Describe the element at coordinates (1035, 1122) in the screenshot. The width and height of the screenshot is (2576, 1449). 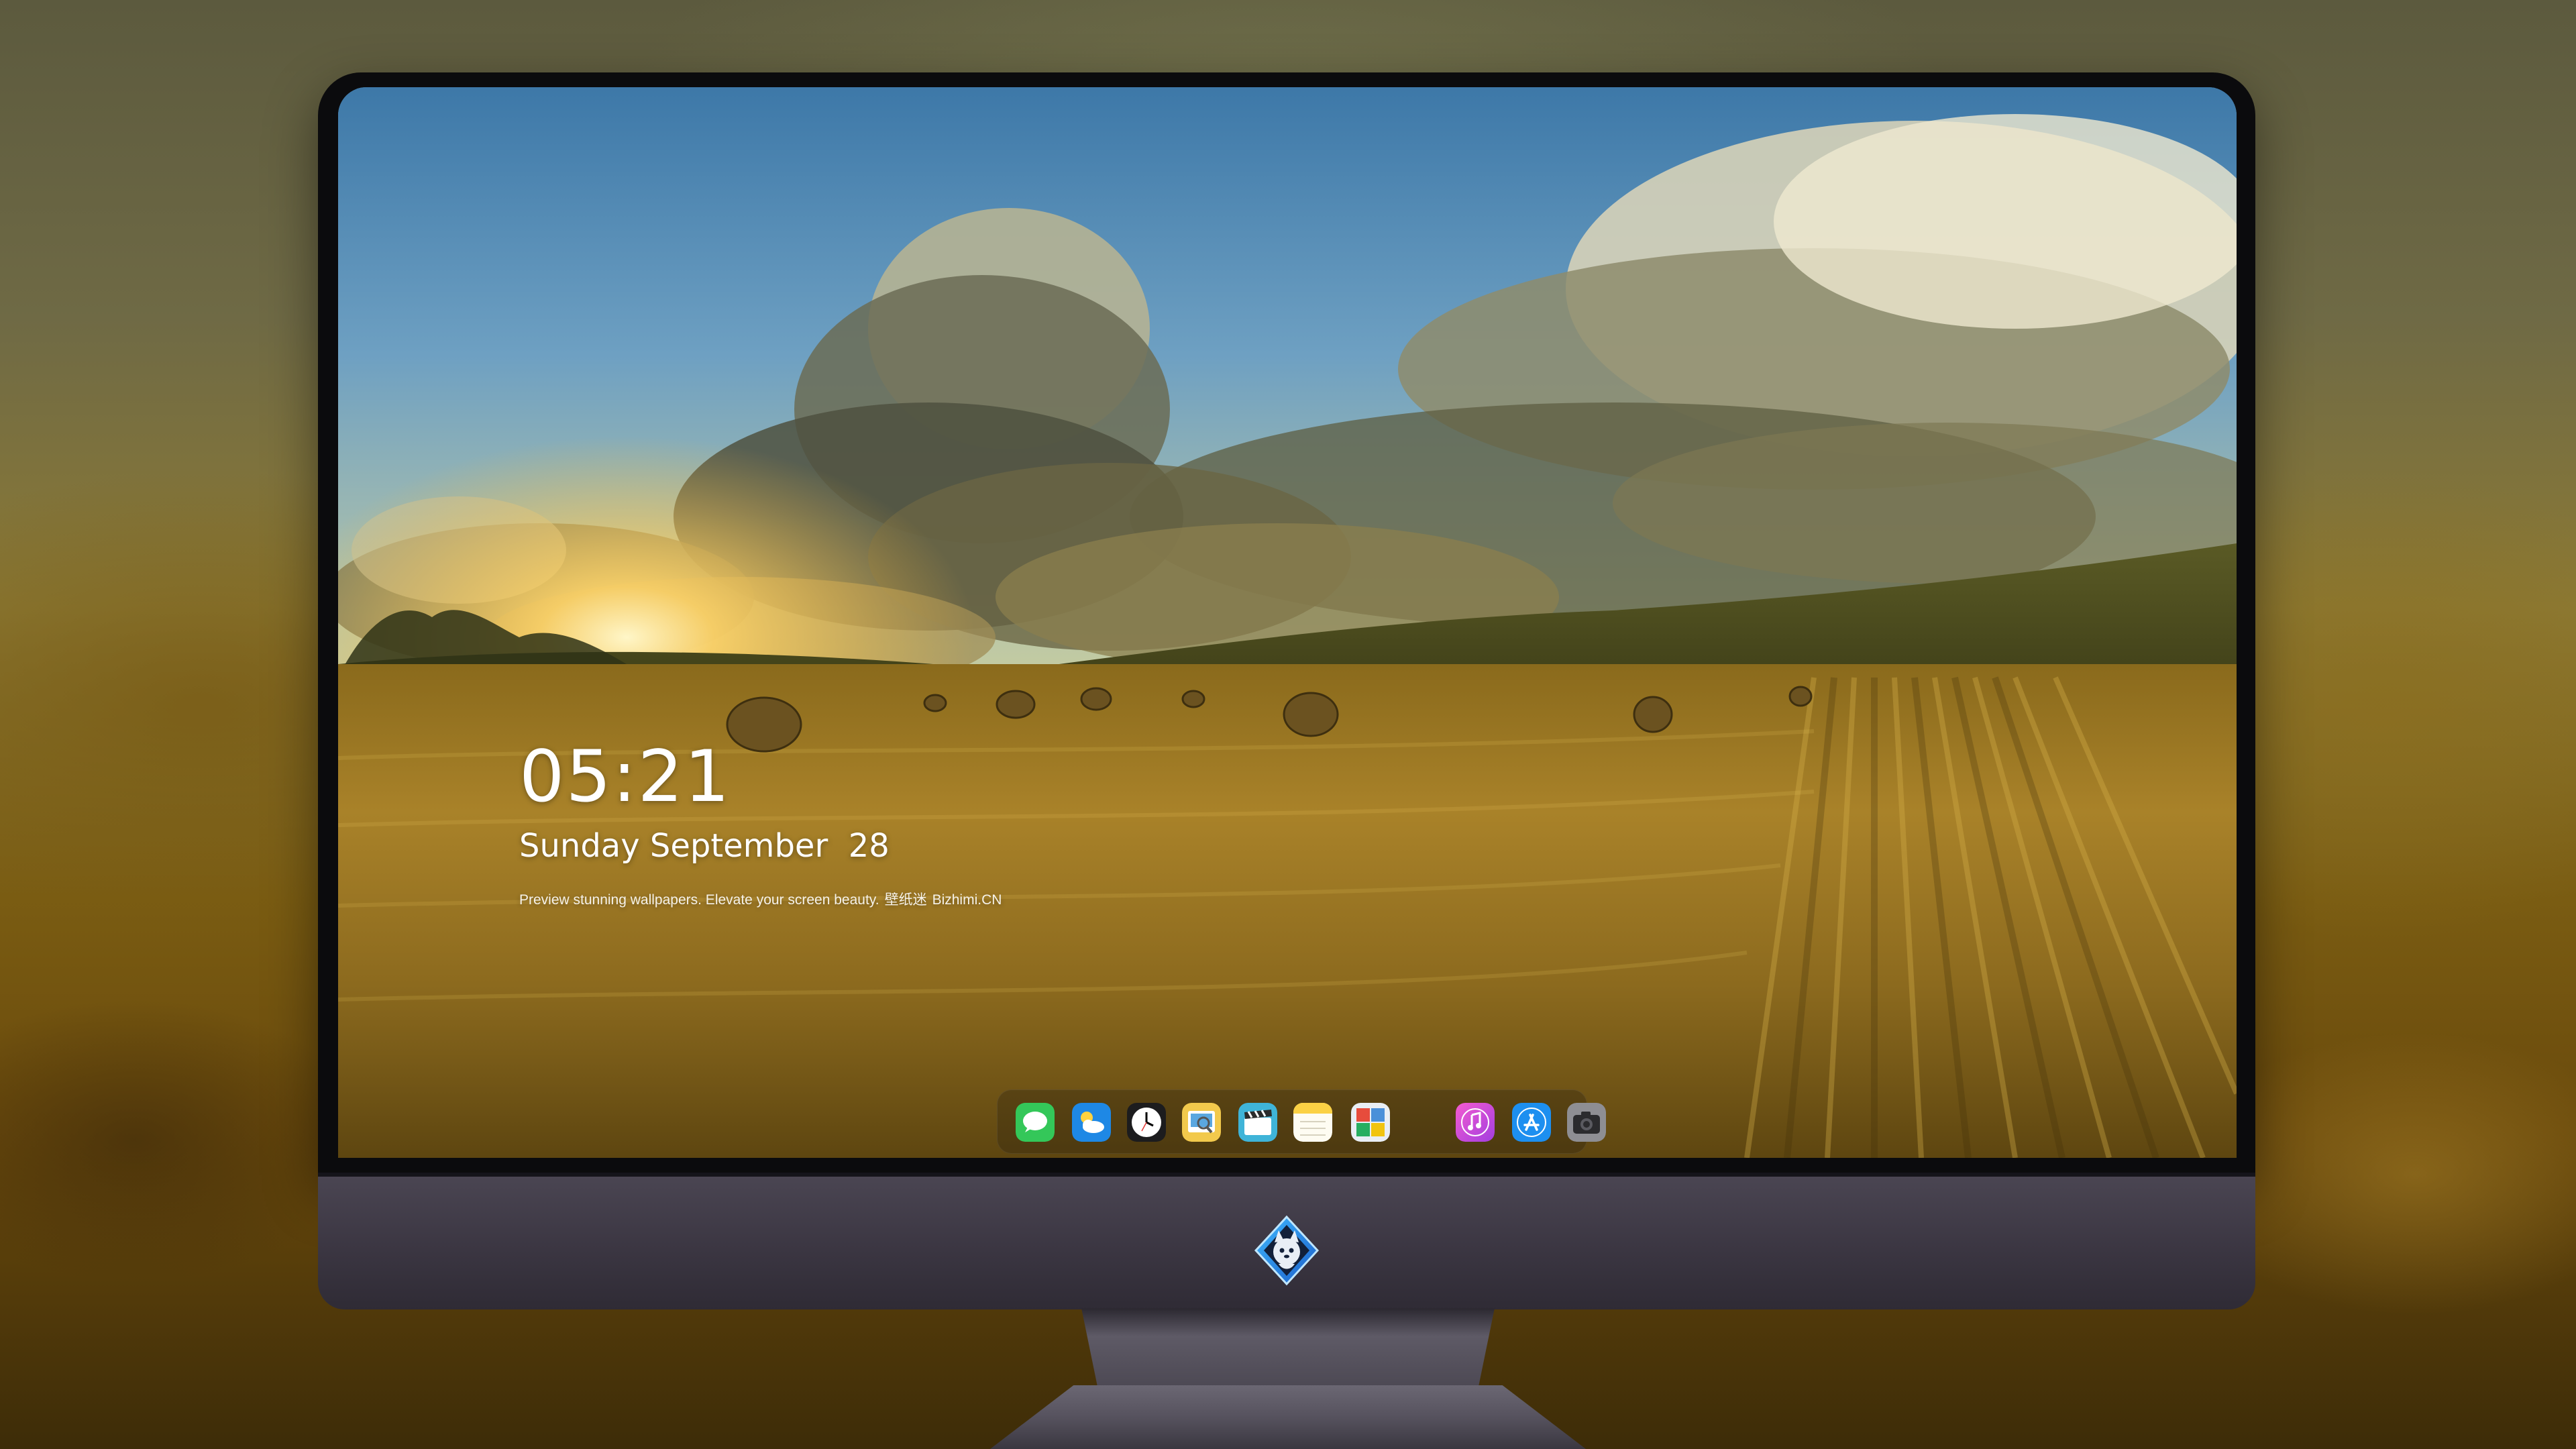
I see `messages-icon` at that location.